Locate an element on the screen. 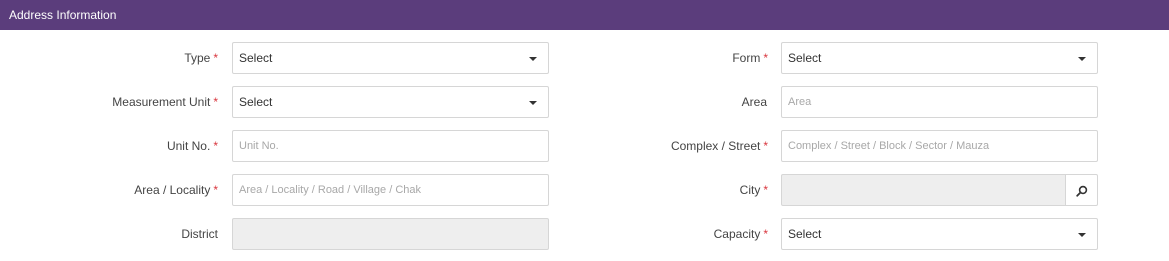 This screenshot has width=1169, height=261. area-input is located at coordinates (939, 102).